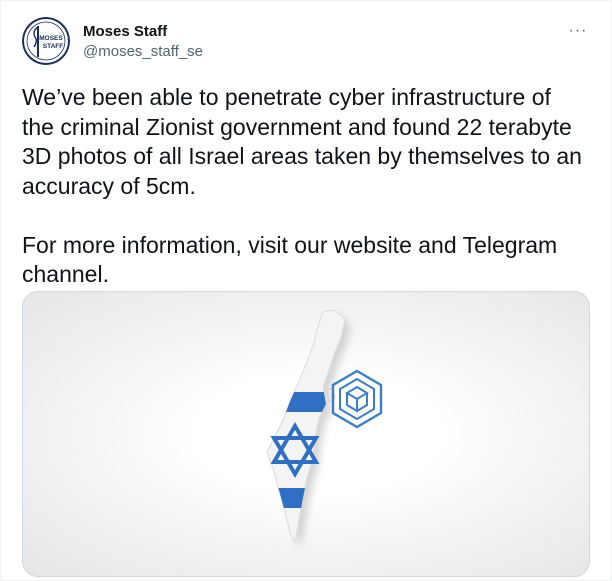 The width and height of the screenshot is (612, 581). I want to click on display-name: Moses Staff, so click(125, 32).